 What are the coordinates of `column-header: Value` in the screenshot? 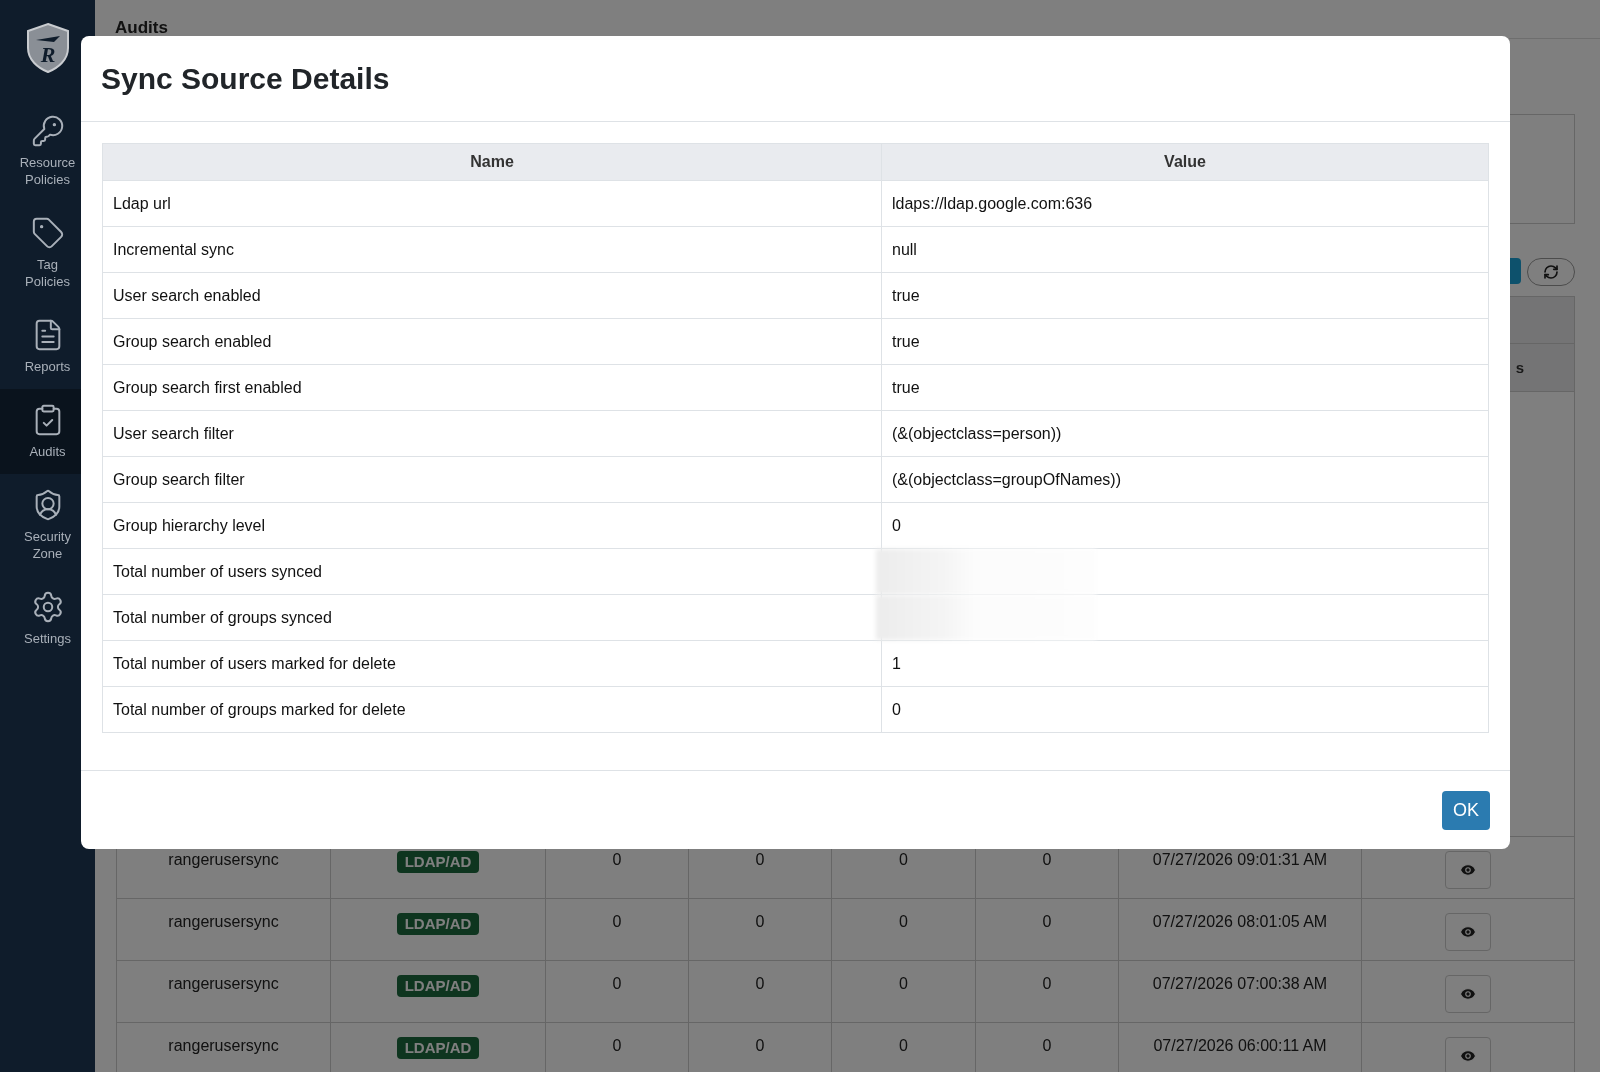 It's located at (1185, 162).